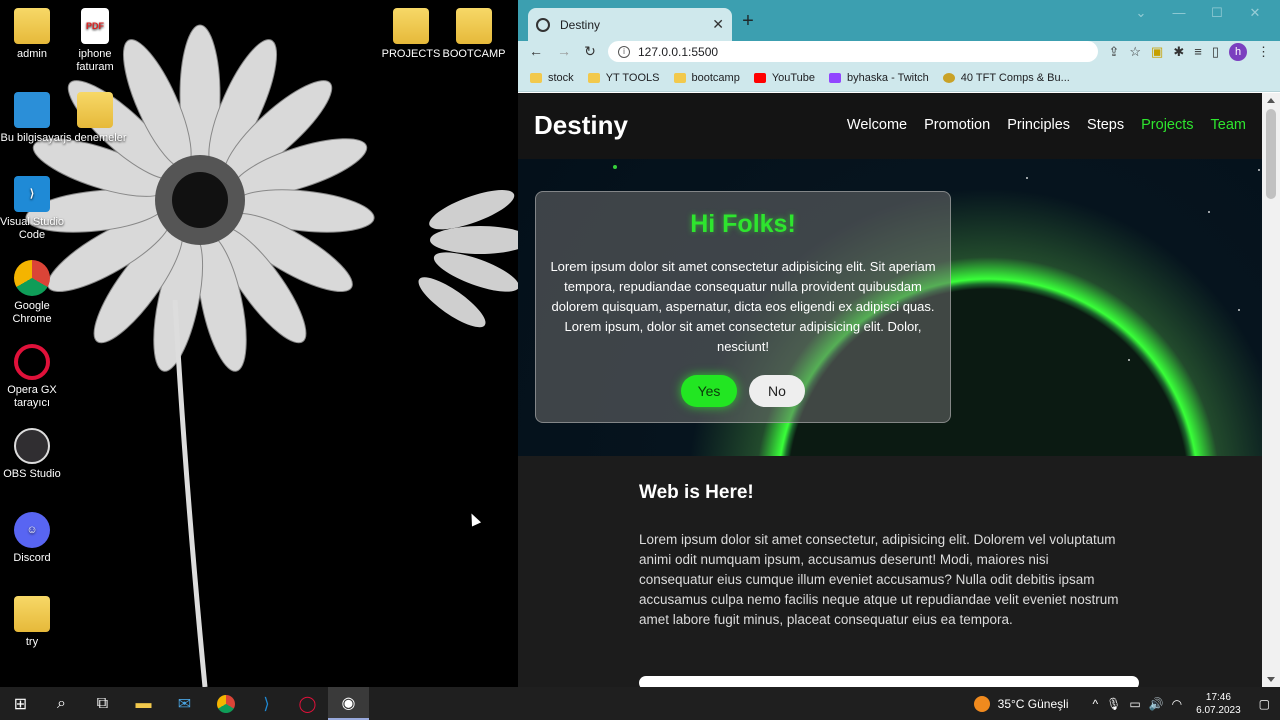  I want to click on desktop-icon-opera-gx: Opera GX tarayıcı, so click(32, 377).